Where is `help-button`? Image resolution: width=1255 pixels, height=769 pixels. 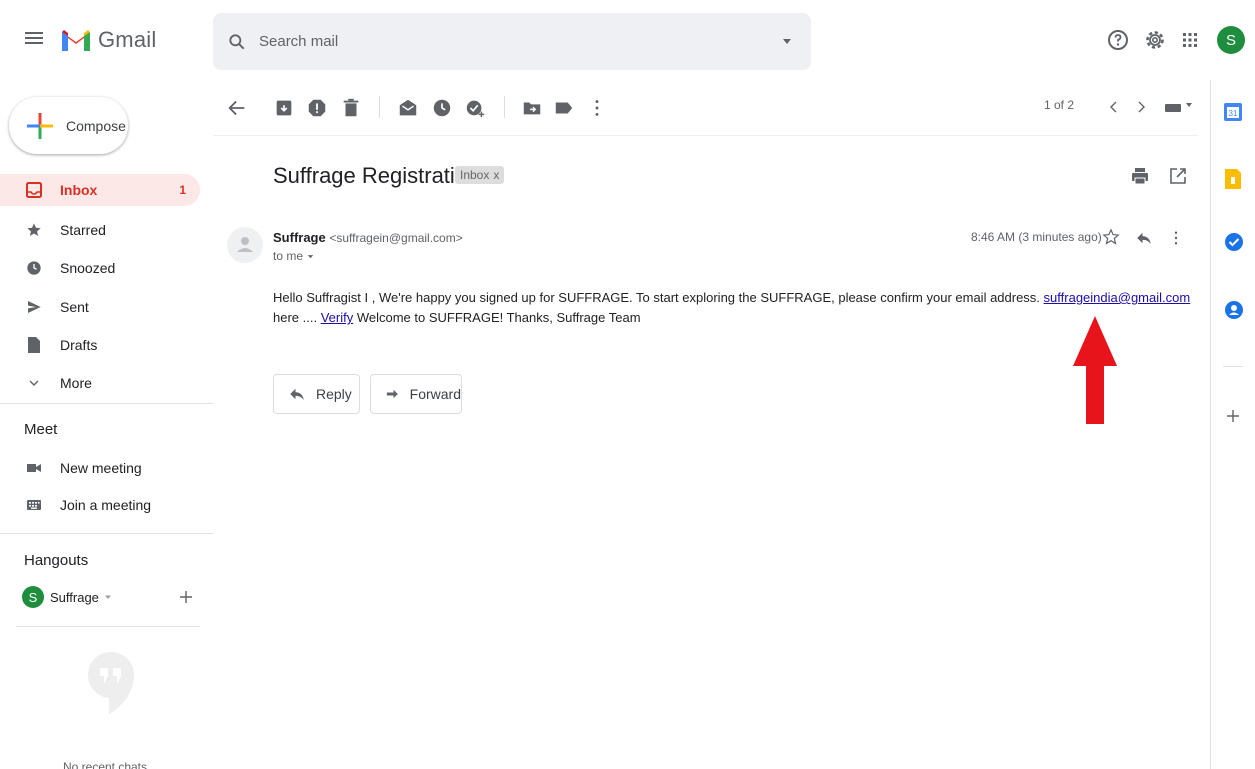
help-button is located at coordinates (1118, 40).